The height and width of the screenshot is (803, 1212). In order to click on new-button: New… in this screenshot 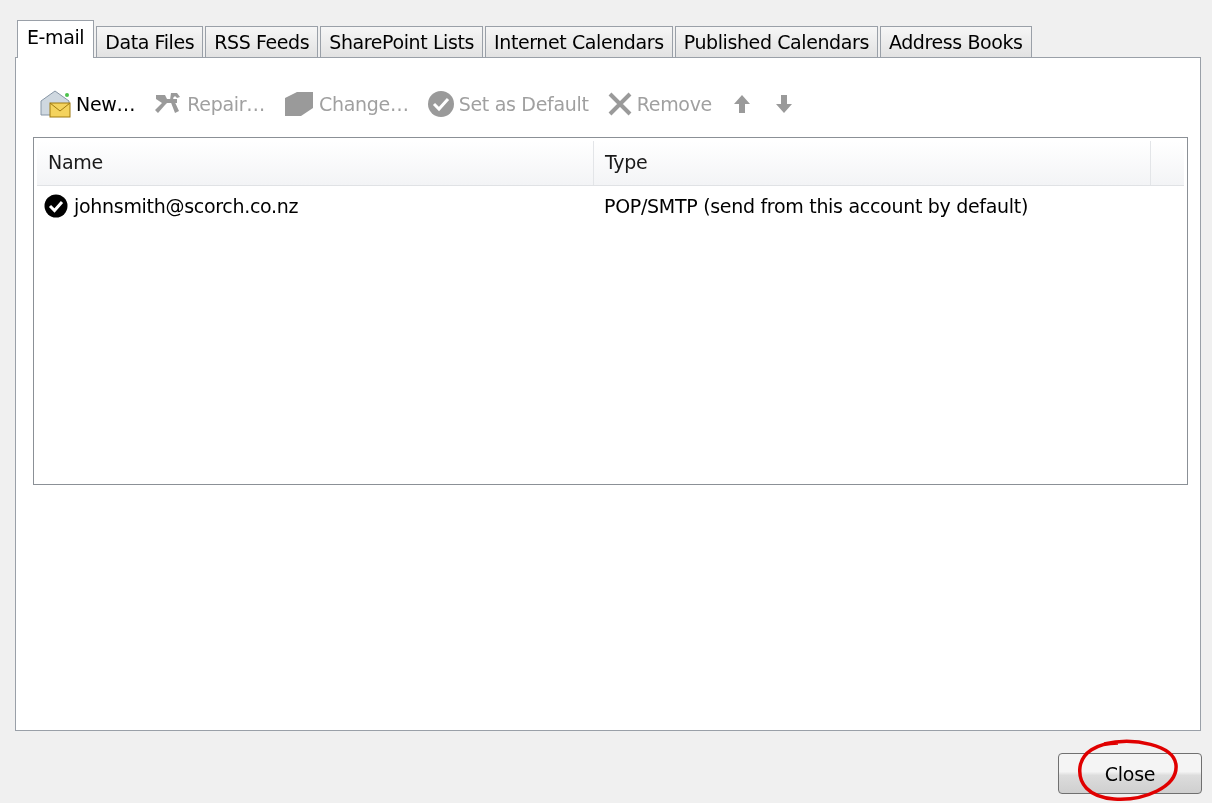, I will do `click(87, 104)`.